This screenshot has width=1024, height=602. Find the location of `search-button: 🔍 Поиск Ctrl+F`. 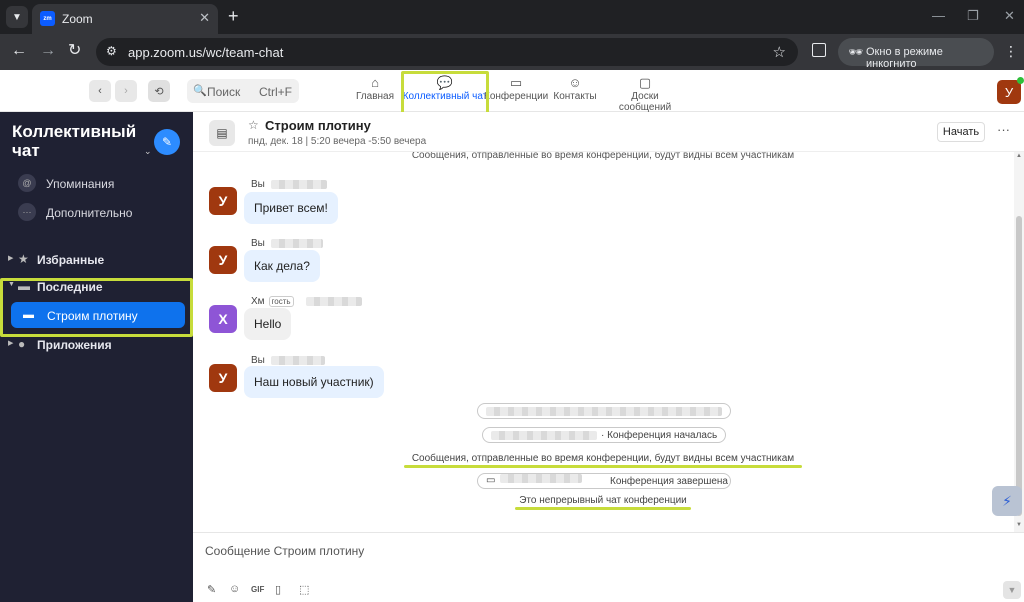

search-button: 🔍 Поиск Ctrl+F is located at coordinates (243, 91).